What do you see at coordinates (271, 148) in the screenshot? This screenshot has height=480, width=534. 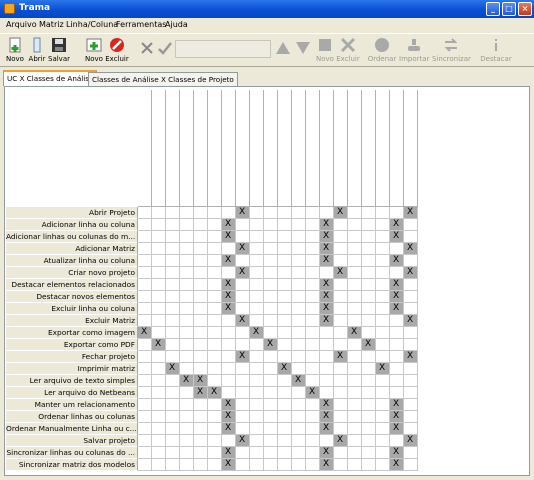 I see `column-header: ExportarPDF` at bounding box center [271, 148].